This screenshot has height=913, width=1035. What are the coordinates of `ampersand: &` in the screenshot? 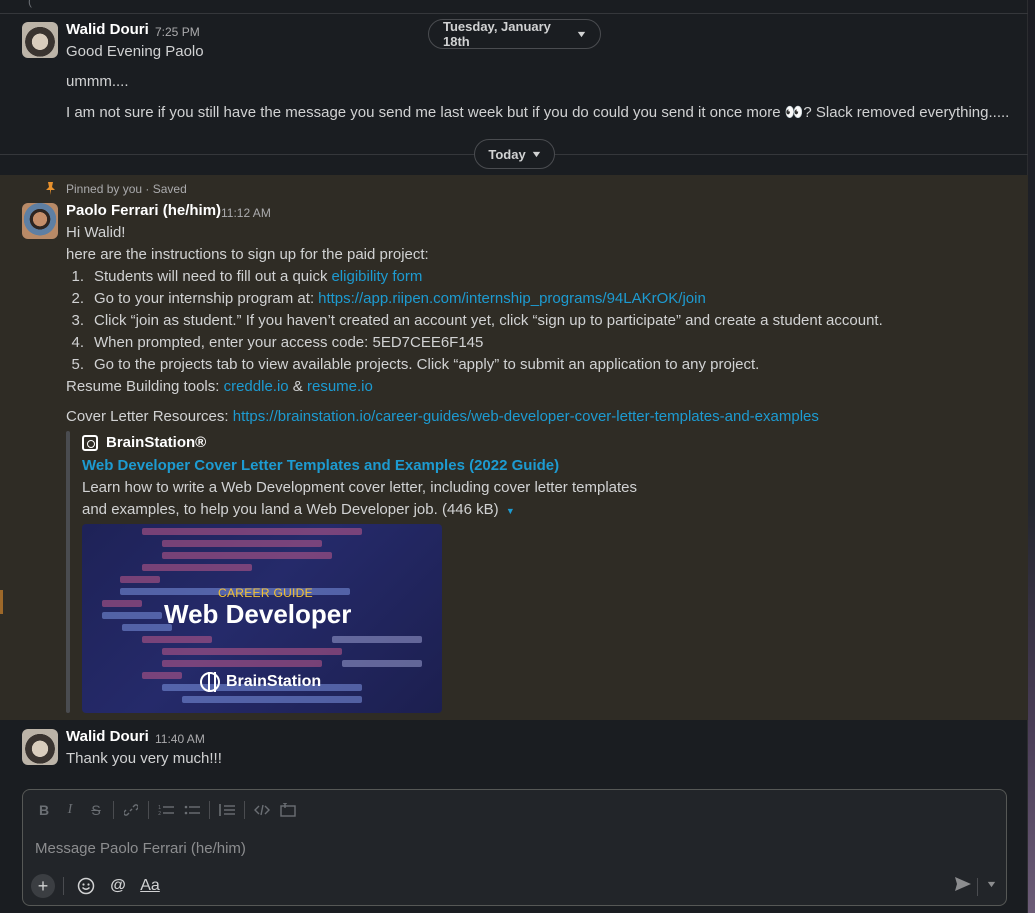 It's located at (297, 386).